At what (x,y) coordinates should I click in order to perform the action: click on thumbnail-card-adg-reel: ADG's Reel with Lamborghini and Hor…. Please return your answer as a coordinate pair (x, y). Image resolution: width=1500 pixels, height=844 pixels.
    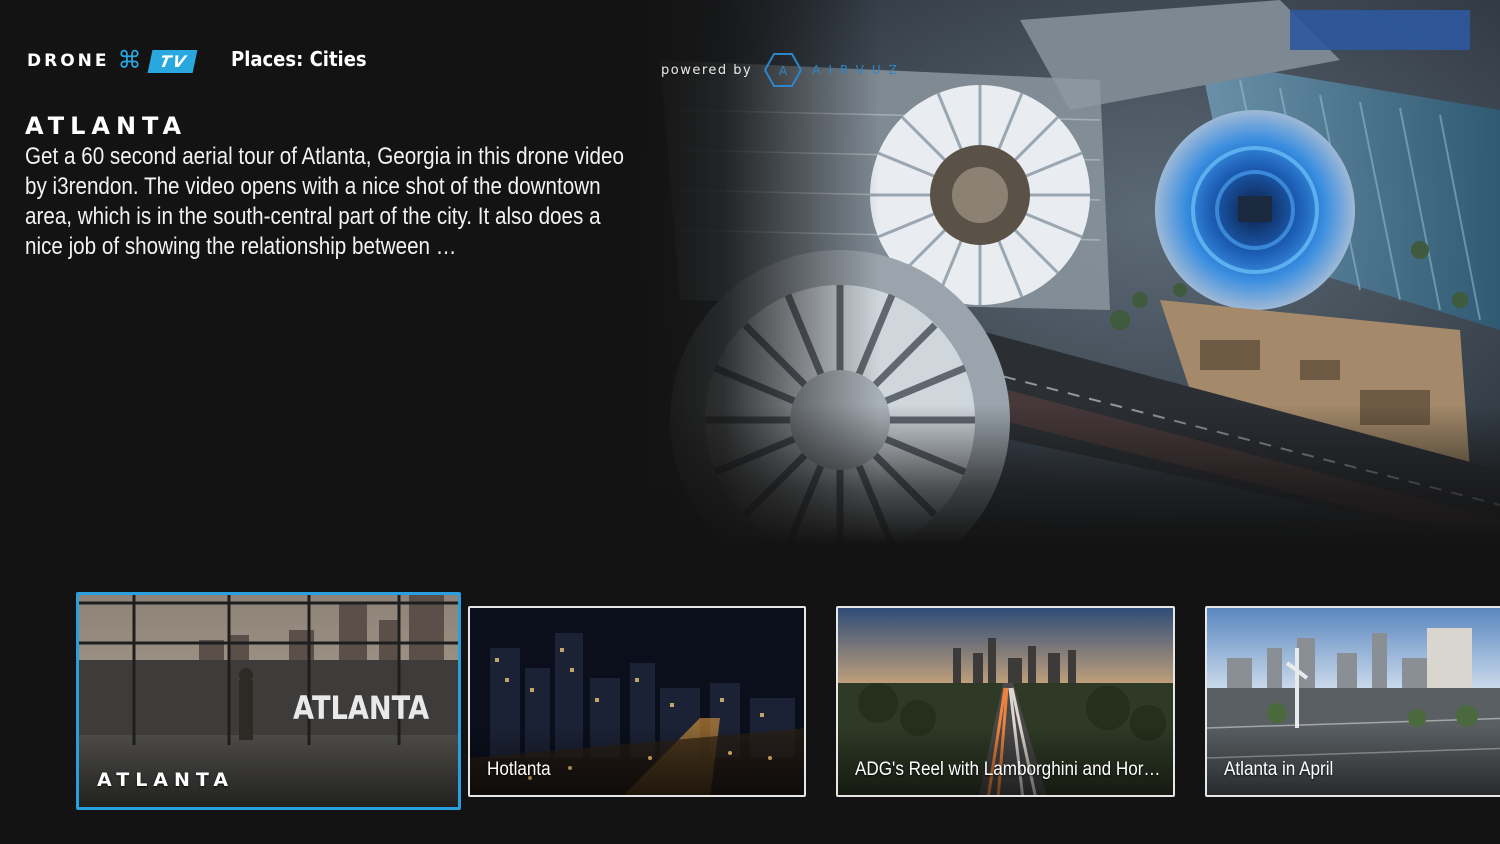
    Looking at the image, I should click on (1005, 701).